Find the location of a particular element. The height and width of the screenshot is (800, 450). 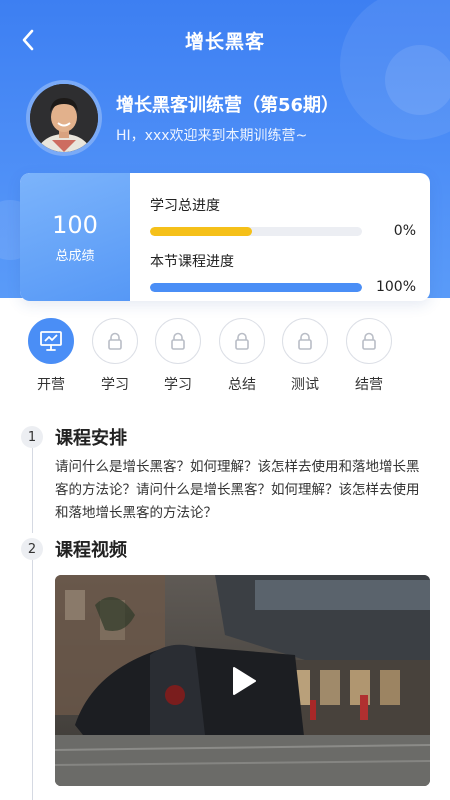

back-button is located at coordinates (28, 40).